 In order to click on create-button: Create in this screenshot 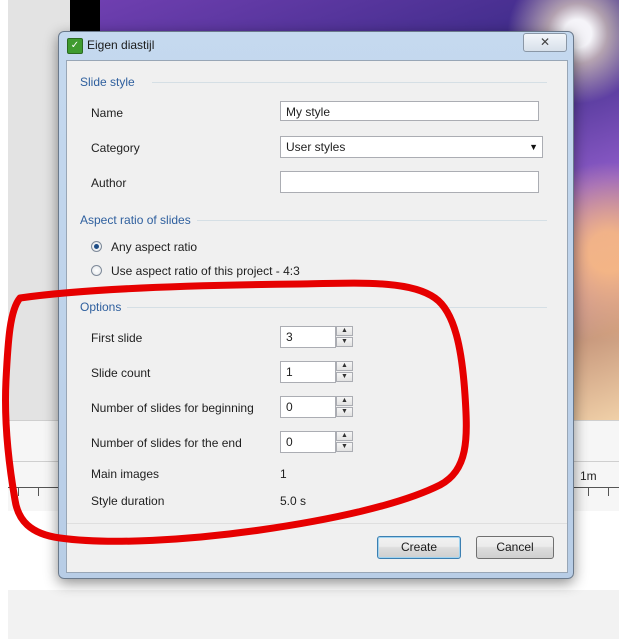, I will do `click(419, 547)`.